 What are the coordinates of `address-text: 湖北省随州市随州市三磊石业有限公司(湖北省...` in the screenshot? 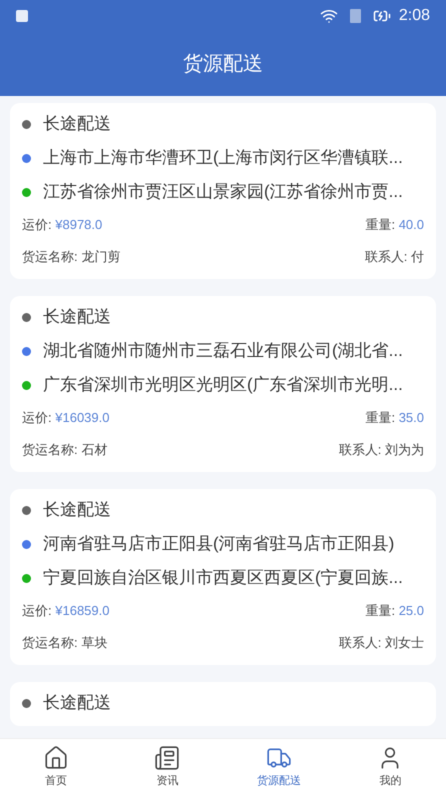 It's located at (223, 351).